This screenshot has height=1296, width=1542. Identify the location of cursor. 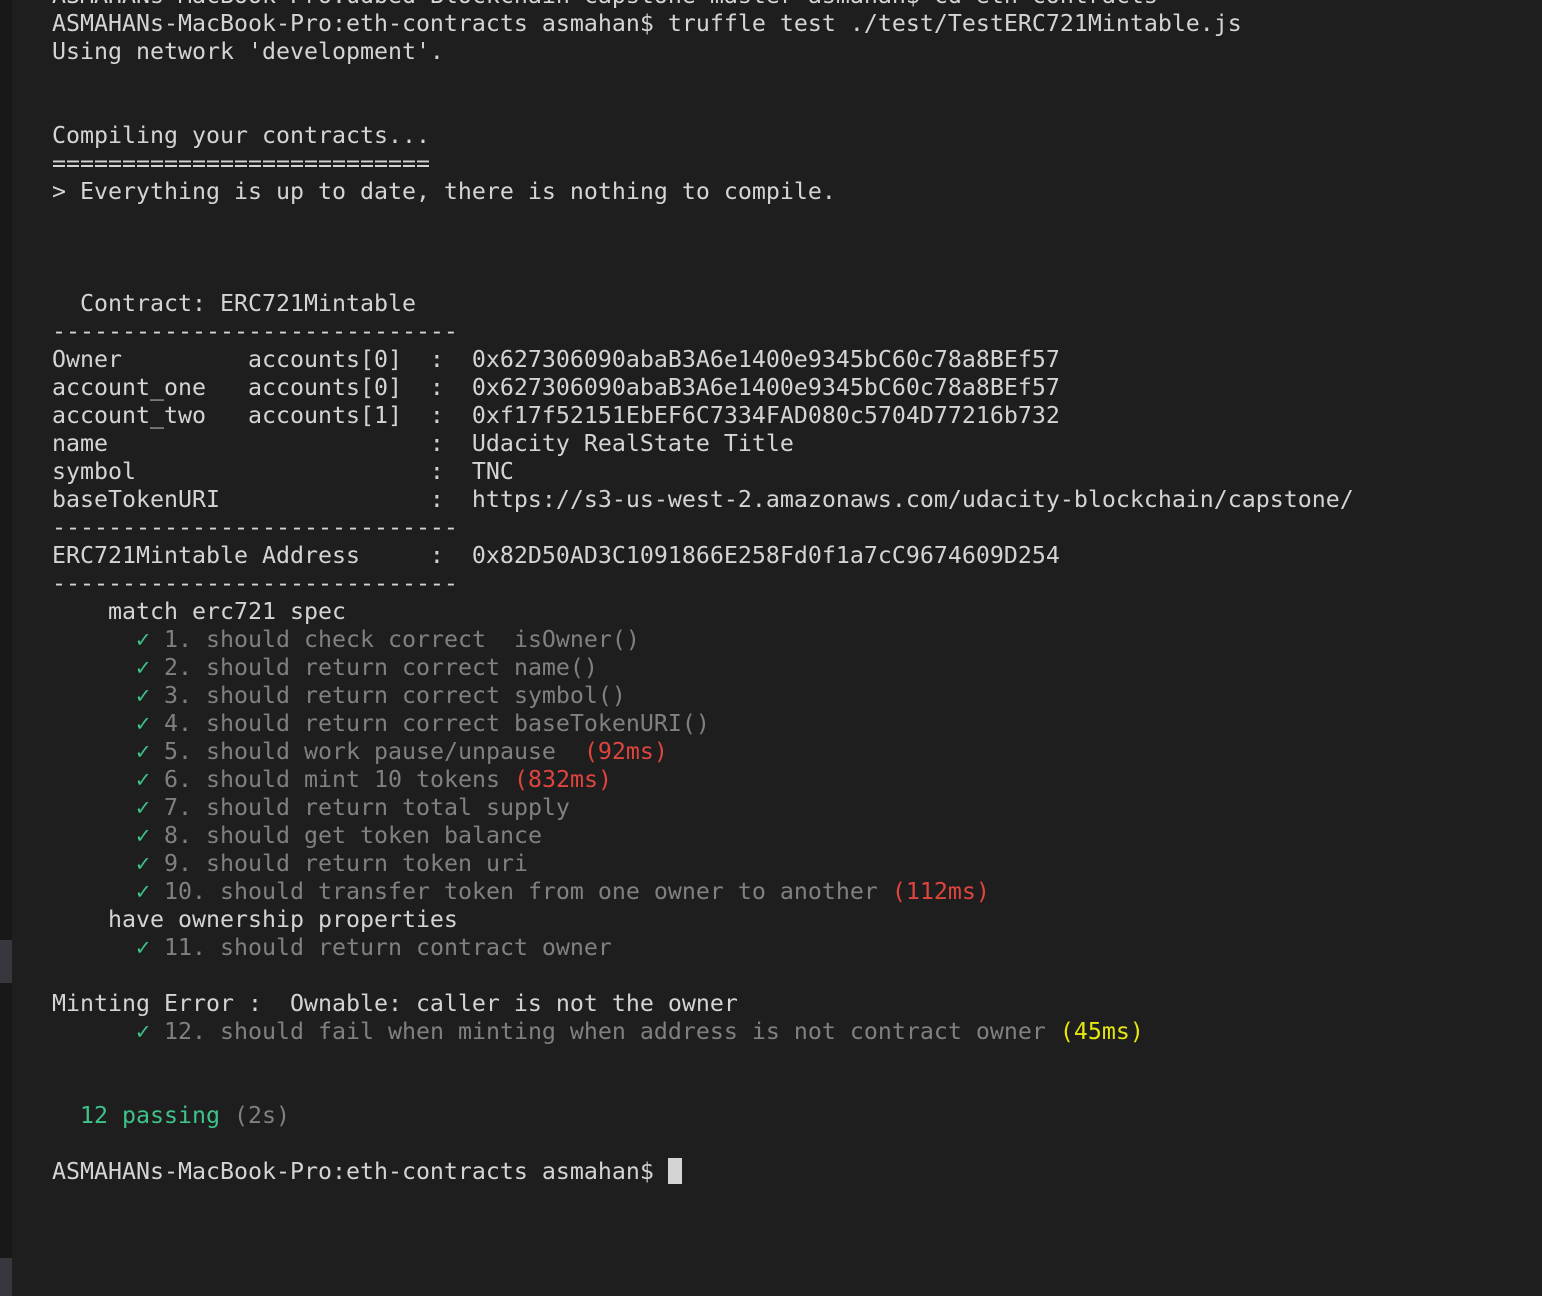
(674, 1171).